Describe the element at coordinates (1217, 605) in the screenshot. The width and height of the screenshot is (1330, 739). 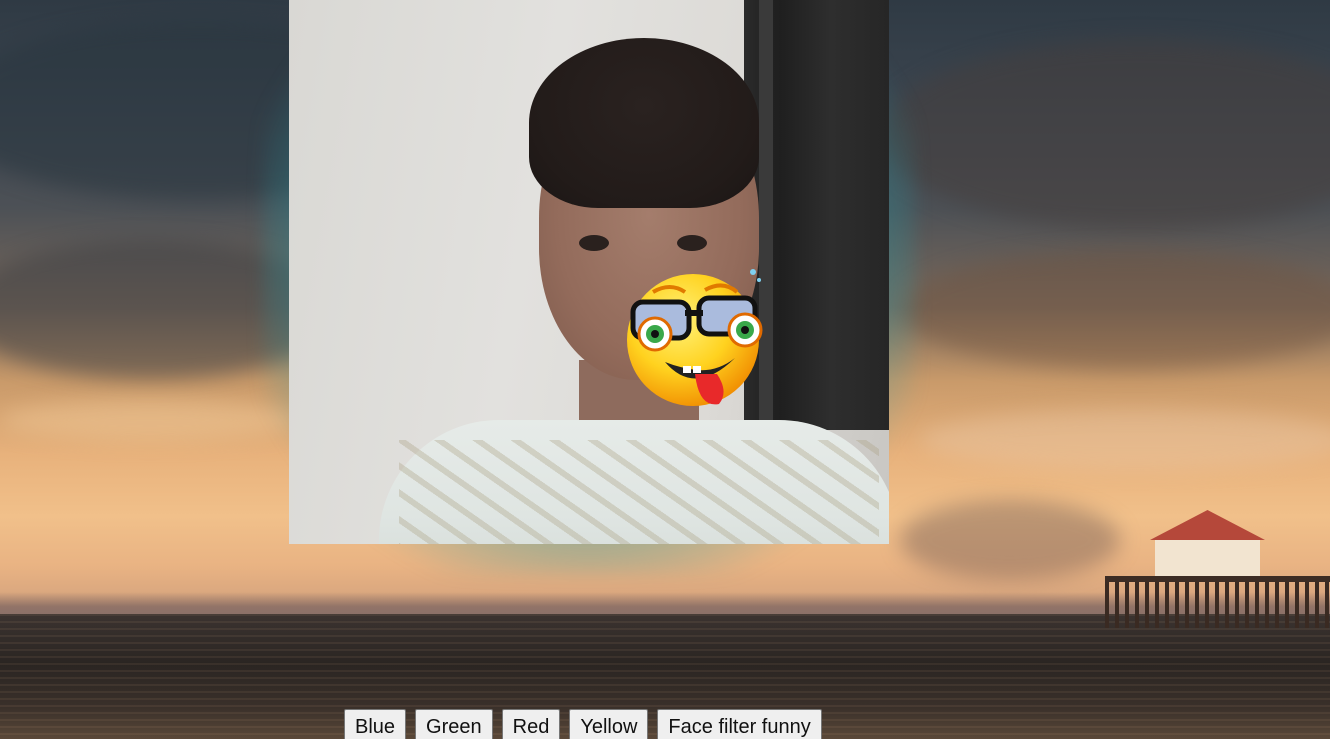
I see `pier-pilings` at that location.